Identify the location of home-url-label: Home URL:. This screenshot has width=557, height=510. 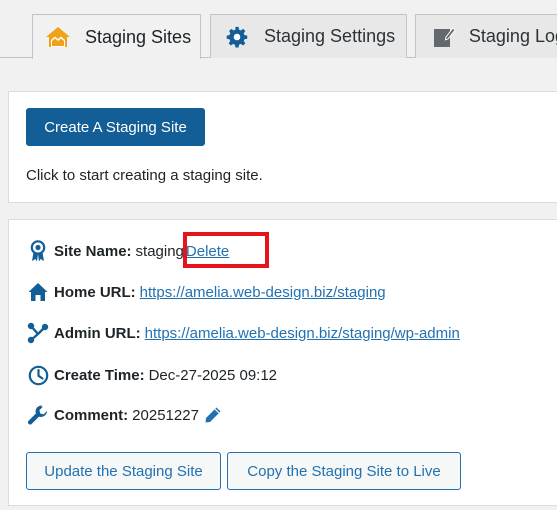
(95, 292).